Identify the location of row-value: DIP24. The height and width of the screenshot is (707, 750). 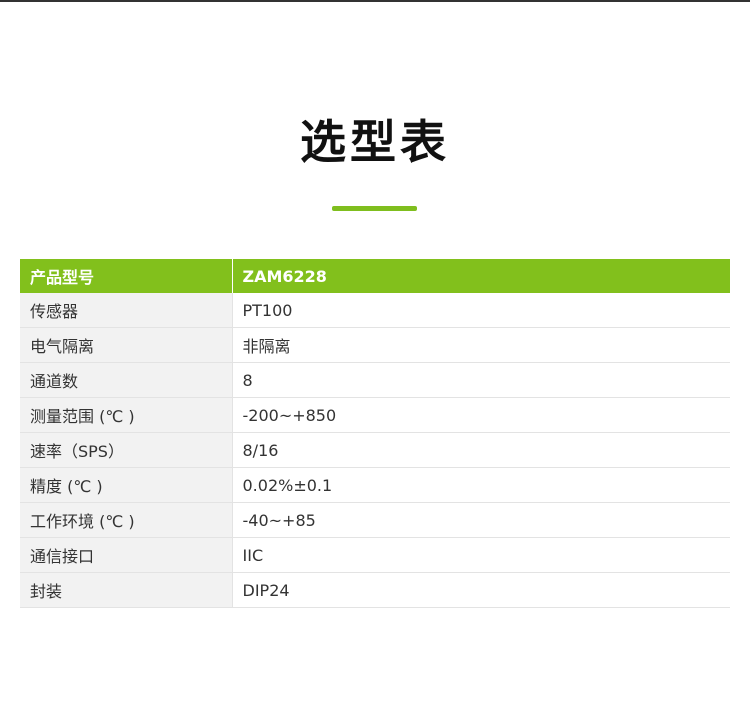
(481, 590).